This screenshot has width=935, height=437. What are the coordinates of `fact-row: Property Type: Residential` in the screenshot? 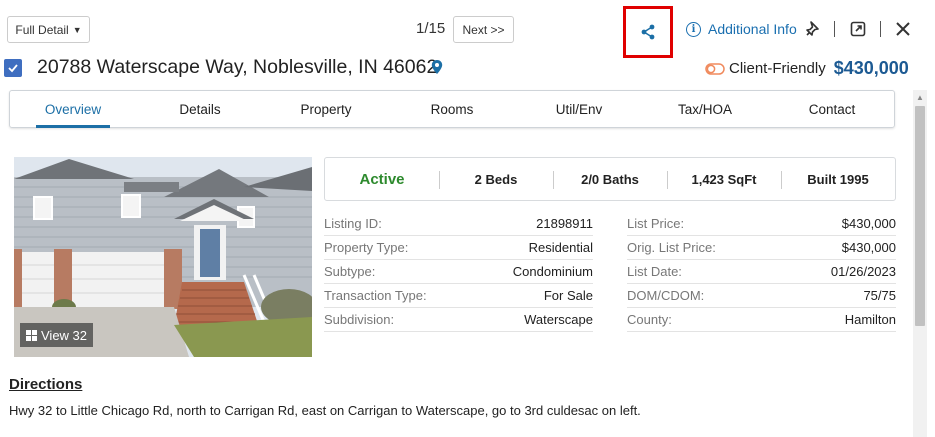 It's located at (458, 248).